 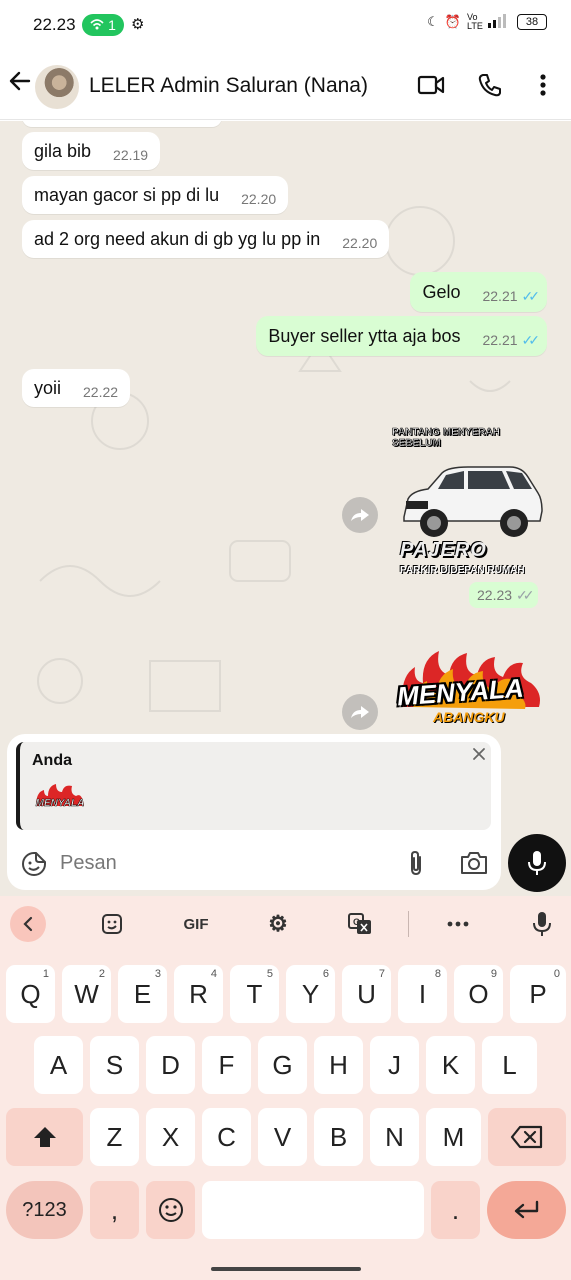 I want to click on key-label: K, so click(x=450, y=1064).